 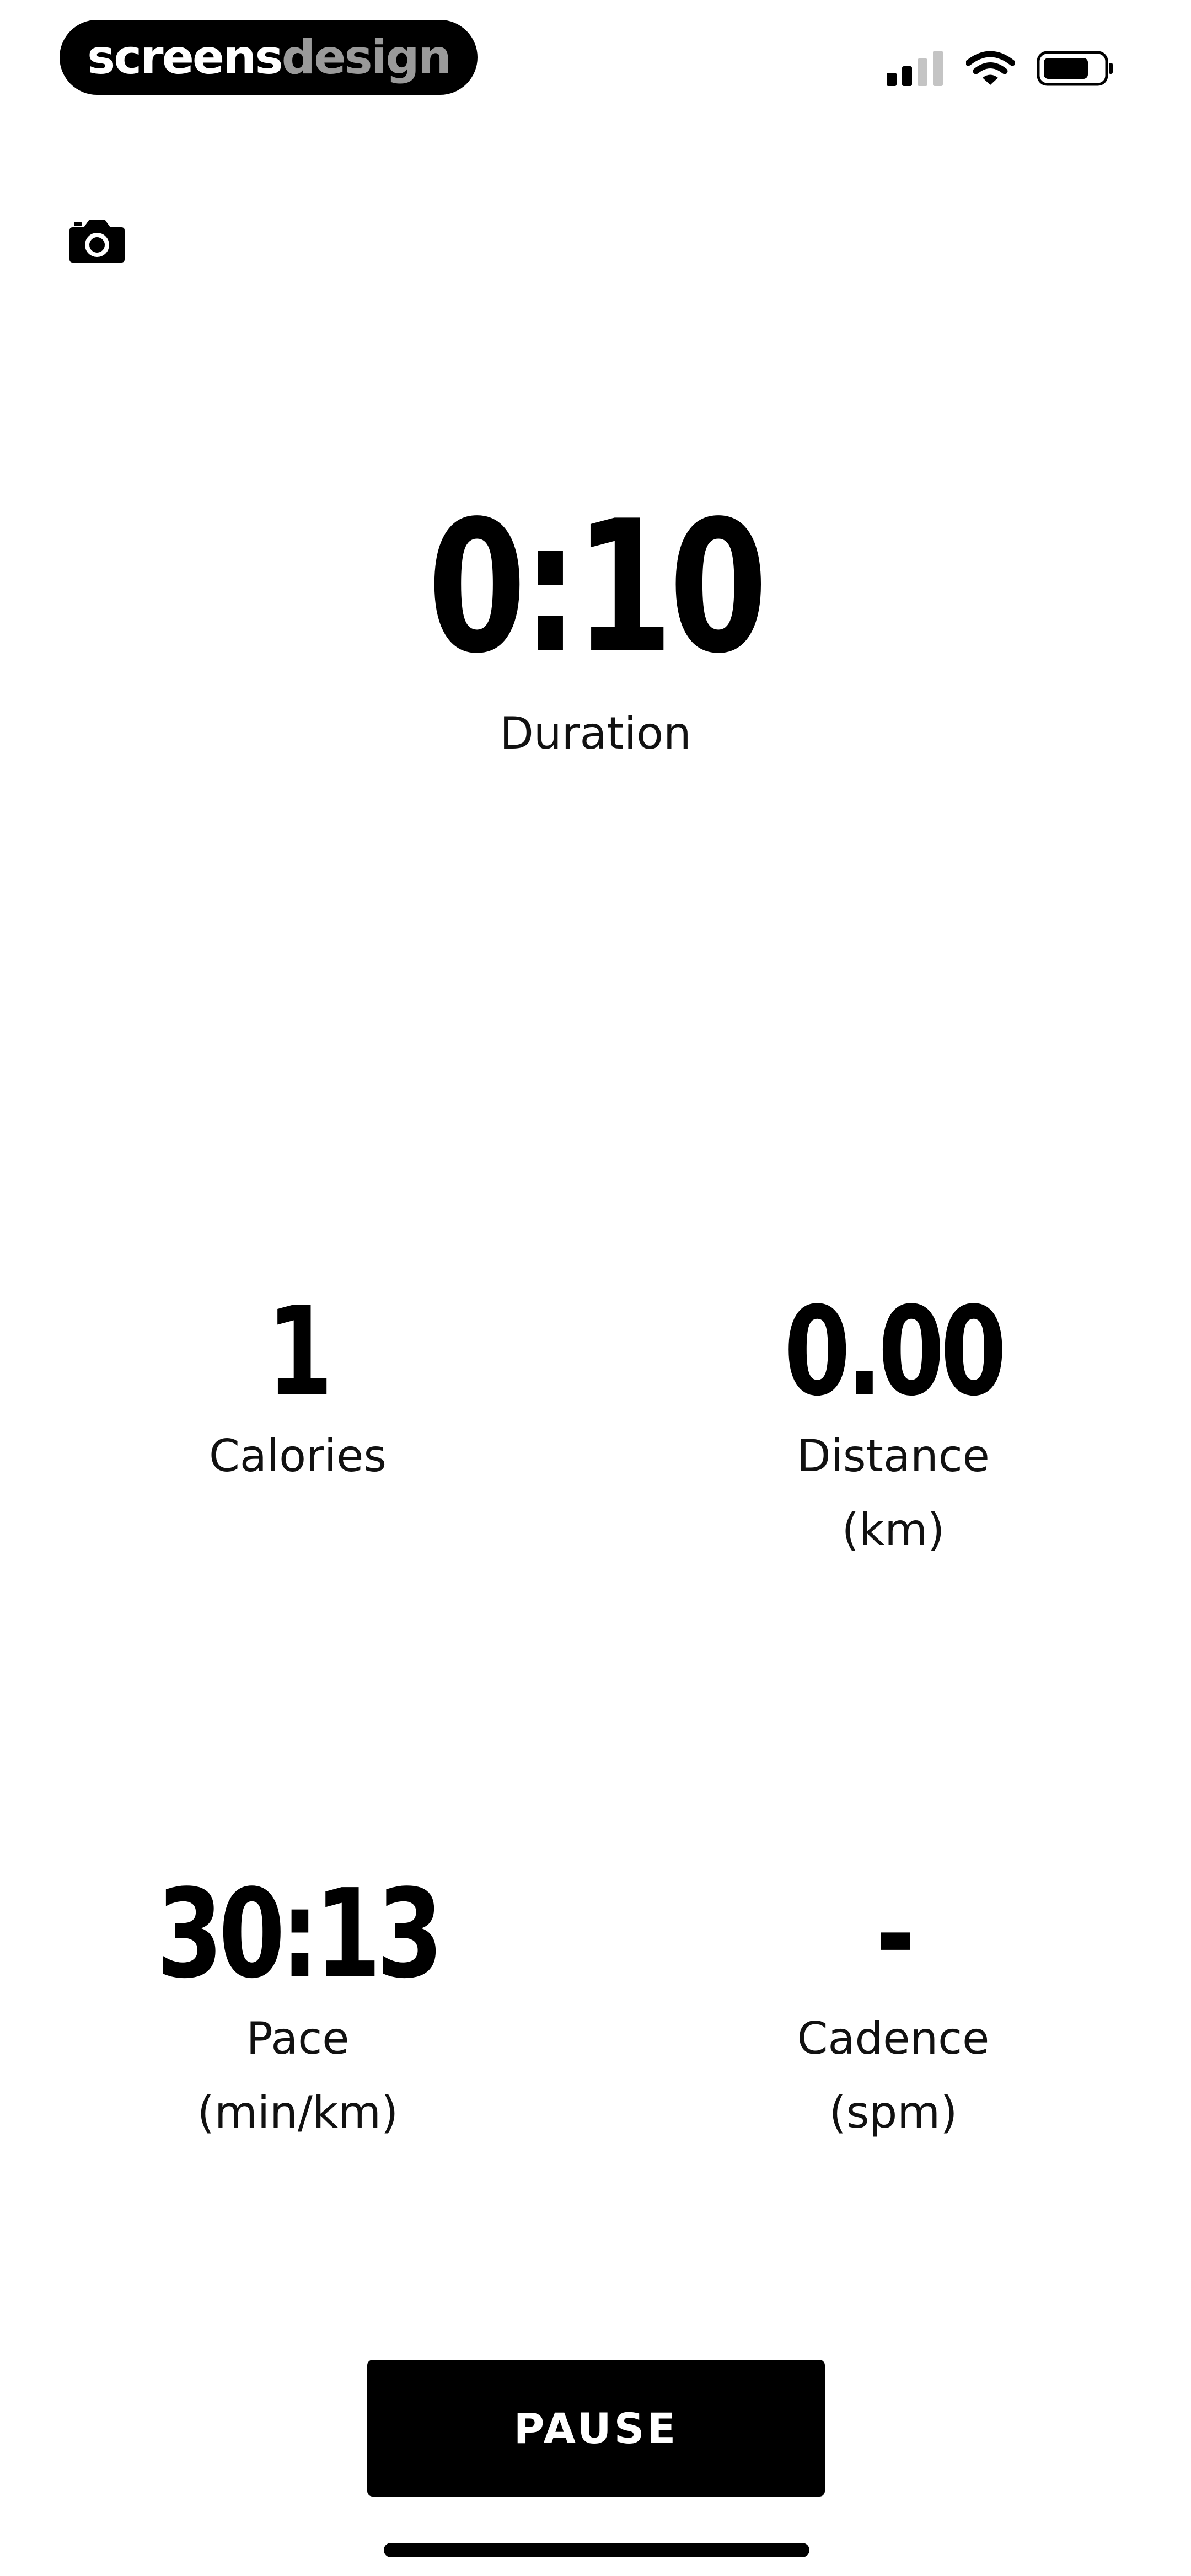 I want to click on calories-label: Calories, so click(x=298, y=1456).